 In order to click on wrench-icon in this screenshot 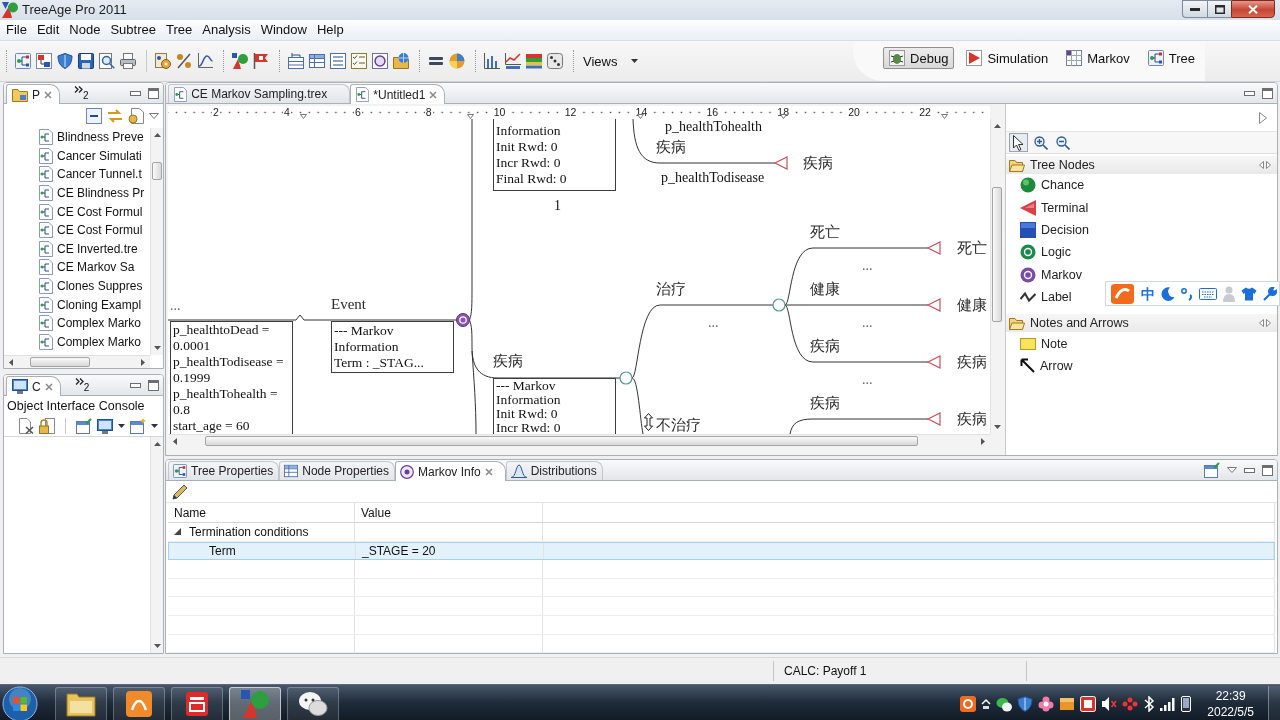, I will do `click(1270, 293)`.